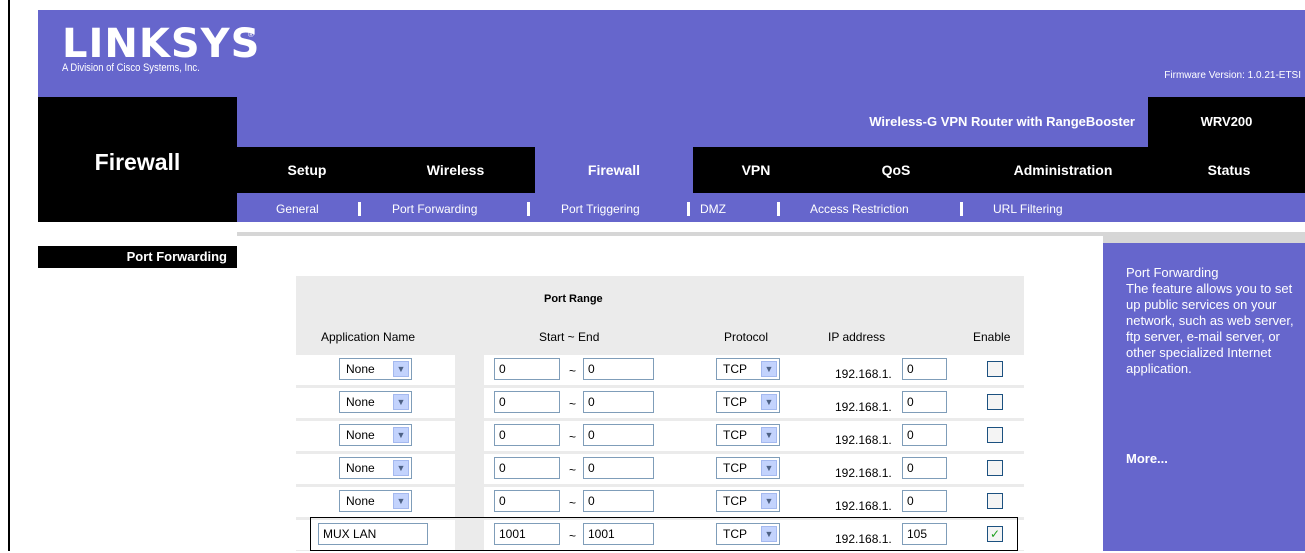 This screenshot has height=553, width=1305. Describe the element at coordinates (573, 299) in the screenshot. I see `port-range-header: Port Range` at that location.